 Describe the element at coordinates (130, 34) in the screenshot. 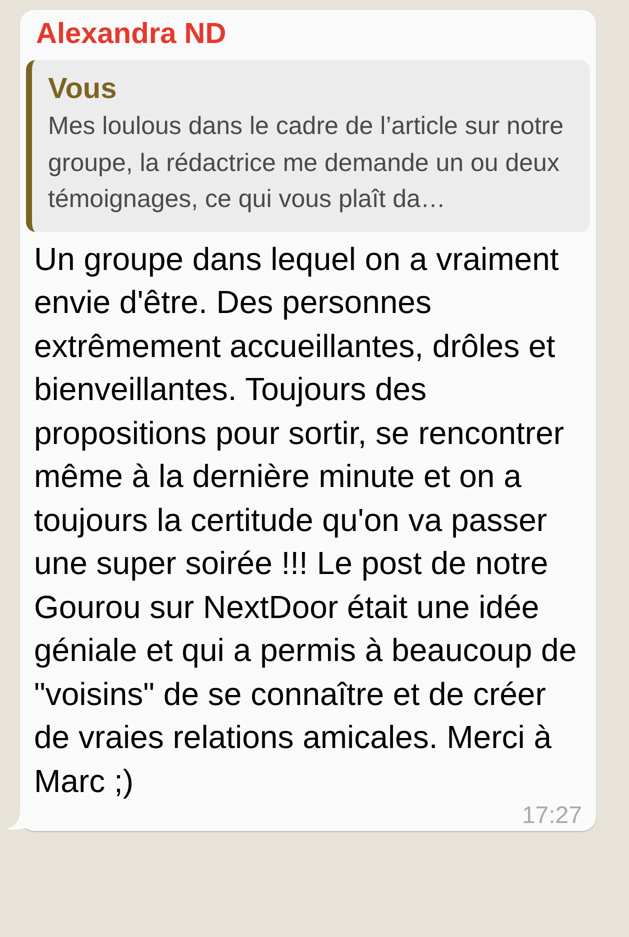

I see `sender-name: Alexandra ND` at that location.